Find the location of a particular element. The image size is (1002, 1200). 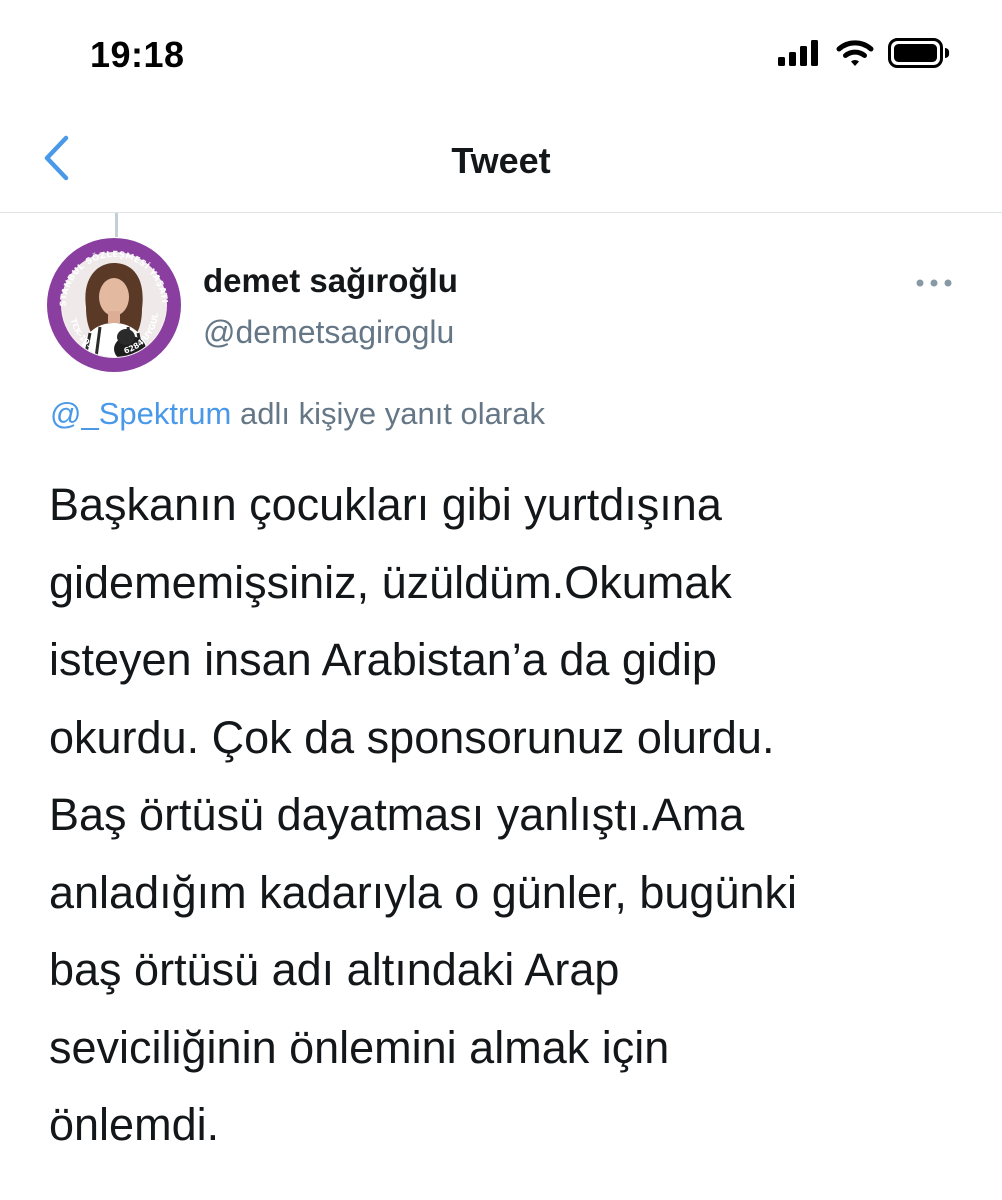

tweet-text-line: önlemdi. is located at coordinates (134, 1124).